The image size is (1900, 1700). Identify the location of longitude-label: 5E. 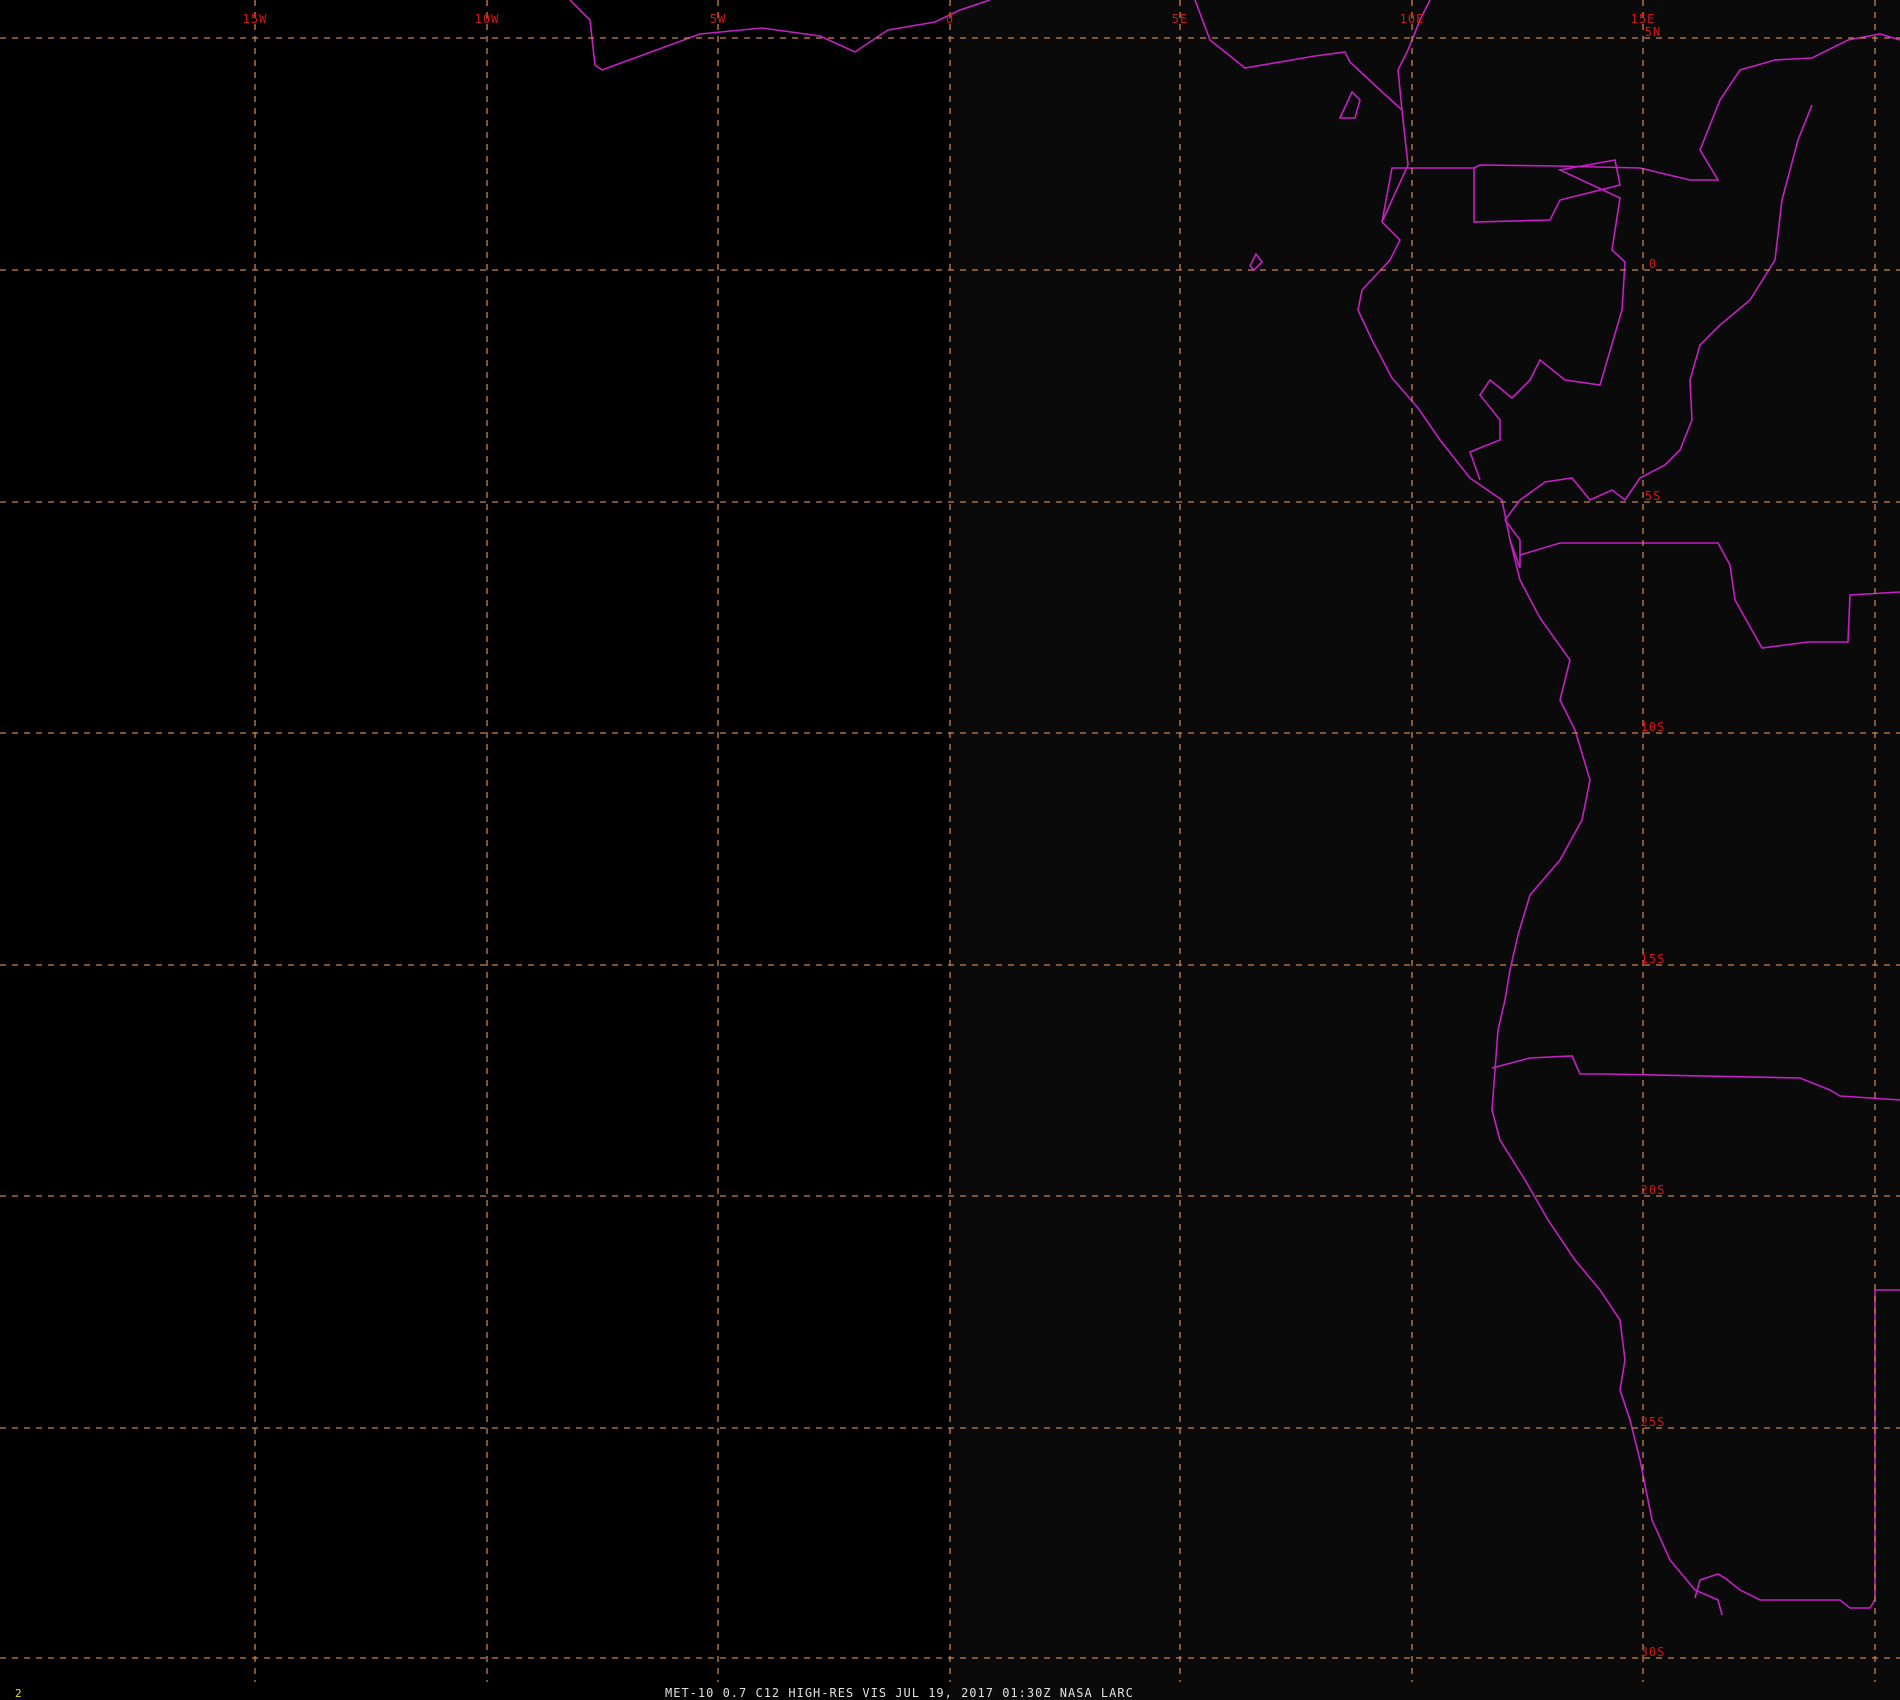
(1180, 19).